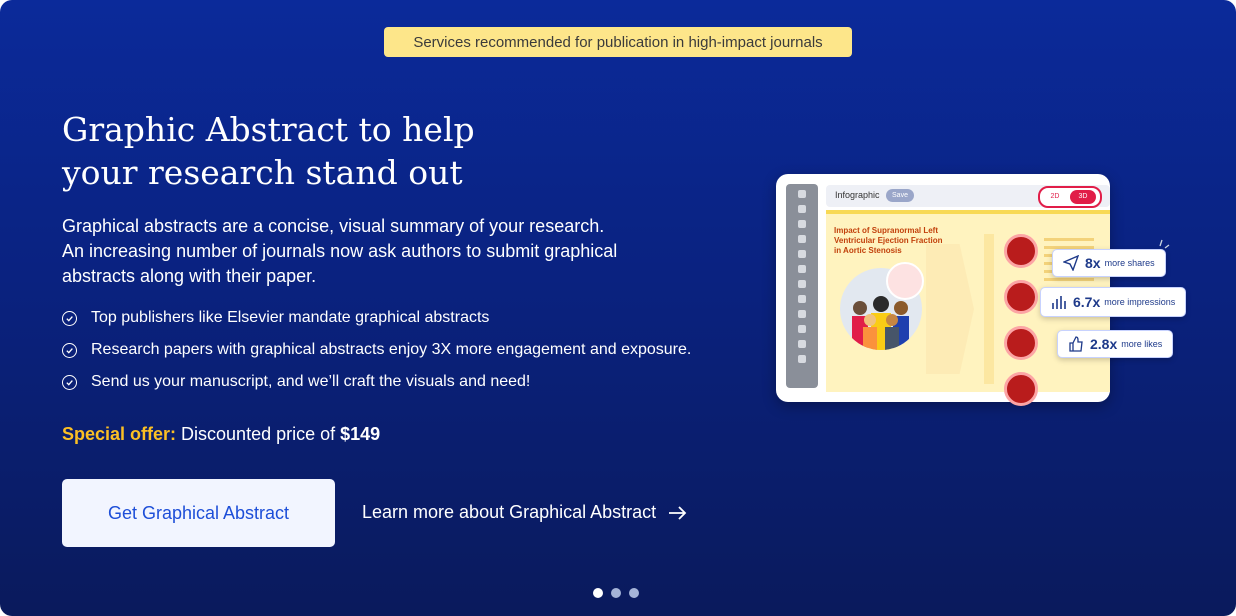 Image resolution: width=1236 pixels, height=616 pixels. Describe the element at coordinates (119, 434) in the screenshot. I see `offer-label: Special offer:` at that location.